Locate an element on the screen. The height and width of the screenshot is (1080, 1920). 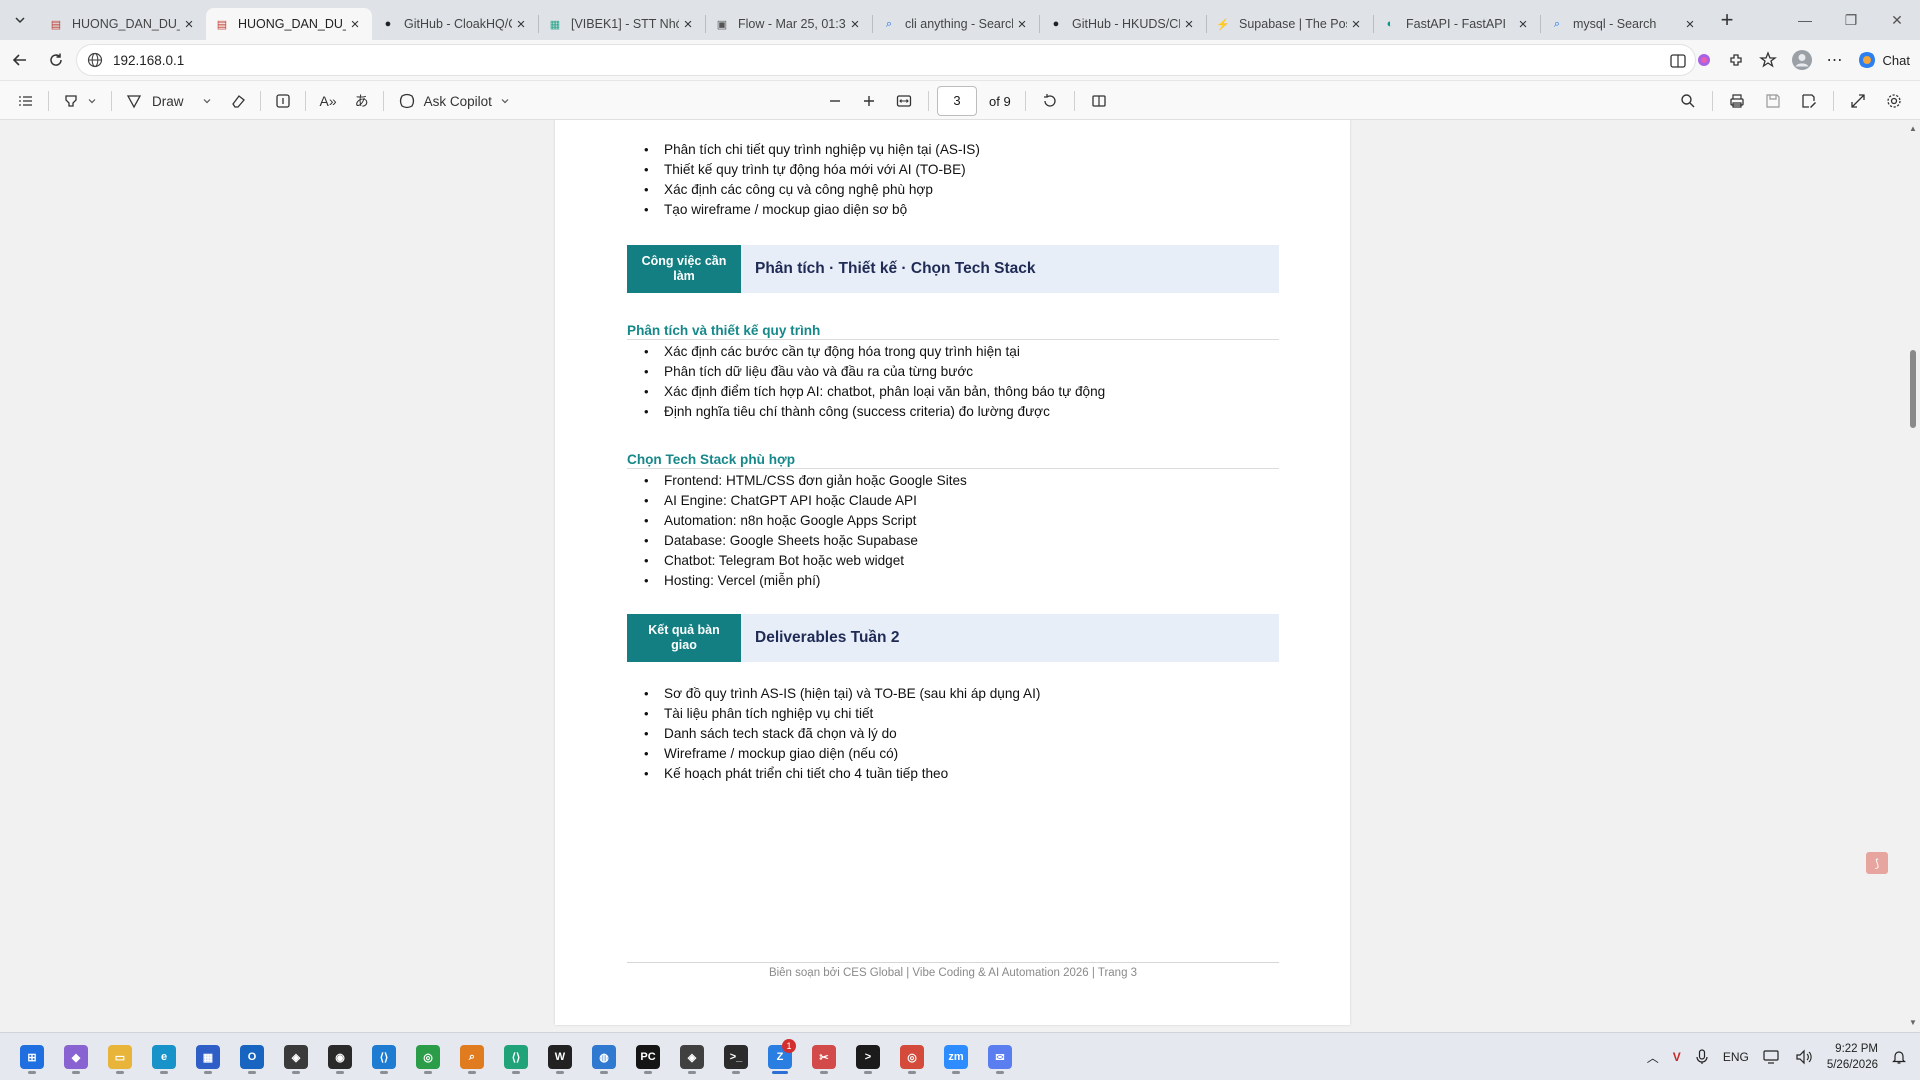
rotate-button is located at coordinates (1050, 101).